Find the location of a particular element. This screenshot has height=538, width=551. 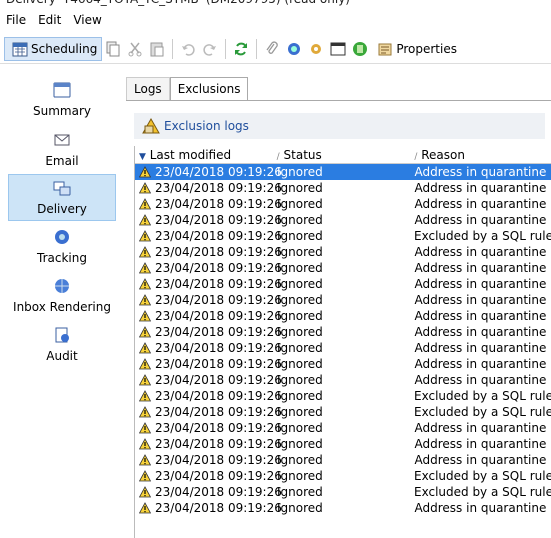

sidebar-item-tracking: Tracking is located at coordinates (62, 247).